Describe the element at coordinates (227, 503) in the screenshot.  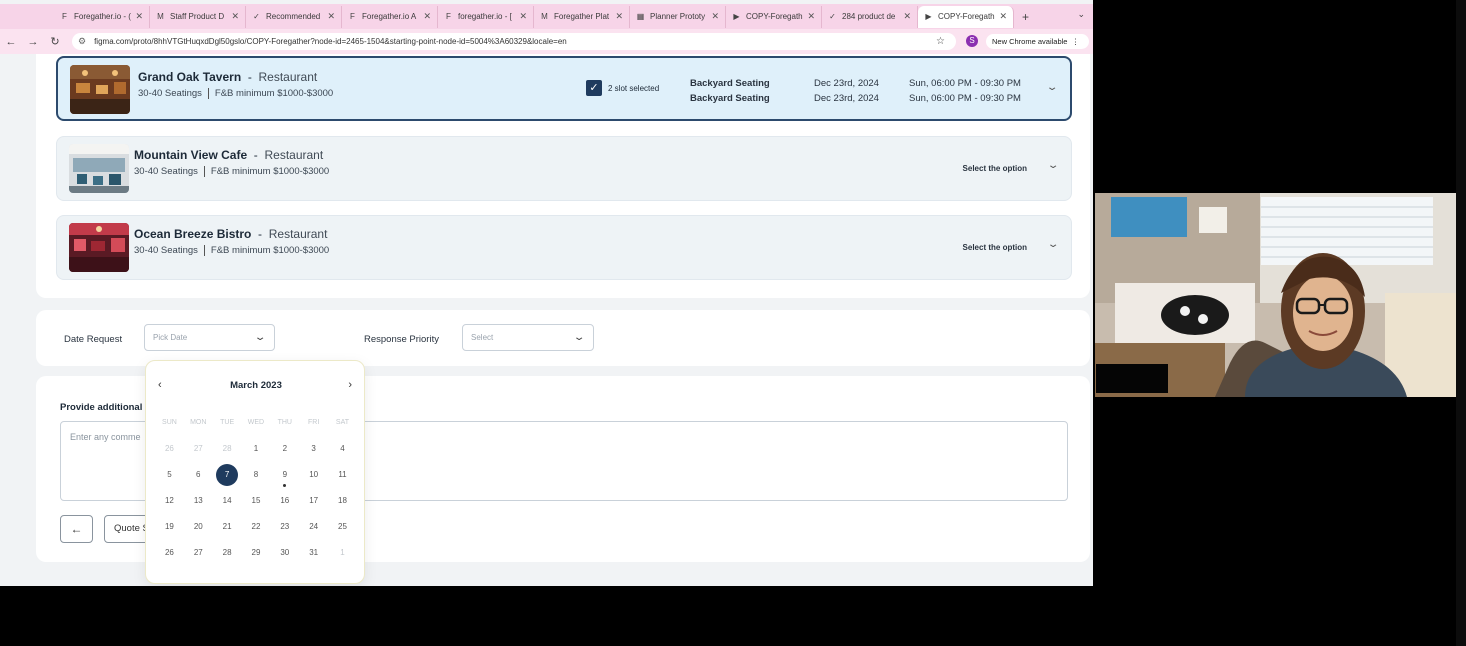
I see `calendar-day: 14` at that location.